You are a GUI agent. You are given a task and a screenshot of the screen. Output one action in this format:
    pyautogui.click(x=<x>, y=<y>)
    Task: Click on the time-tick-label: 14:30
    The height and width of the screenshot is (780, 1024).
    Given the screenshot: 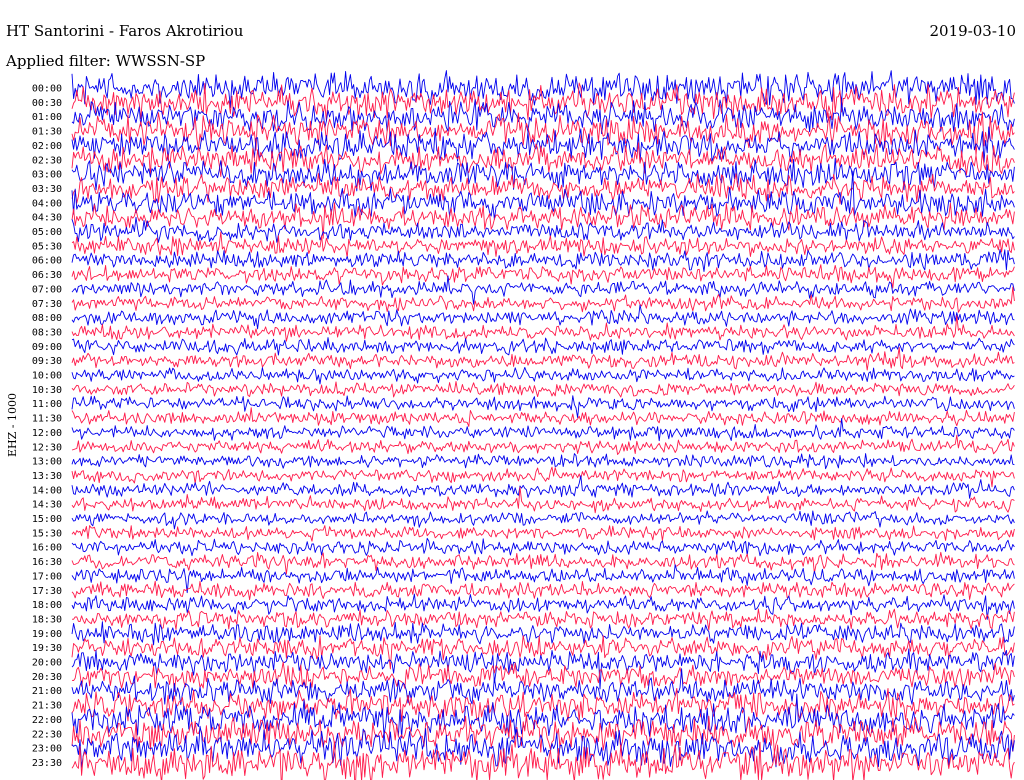 What is the action you would take?
    pyautogui.click(x=47, y=505)
    